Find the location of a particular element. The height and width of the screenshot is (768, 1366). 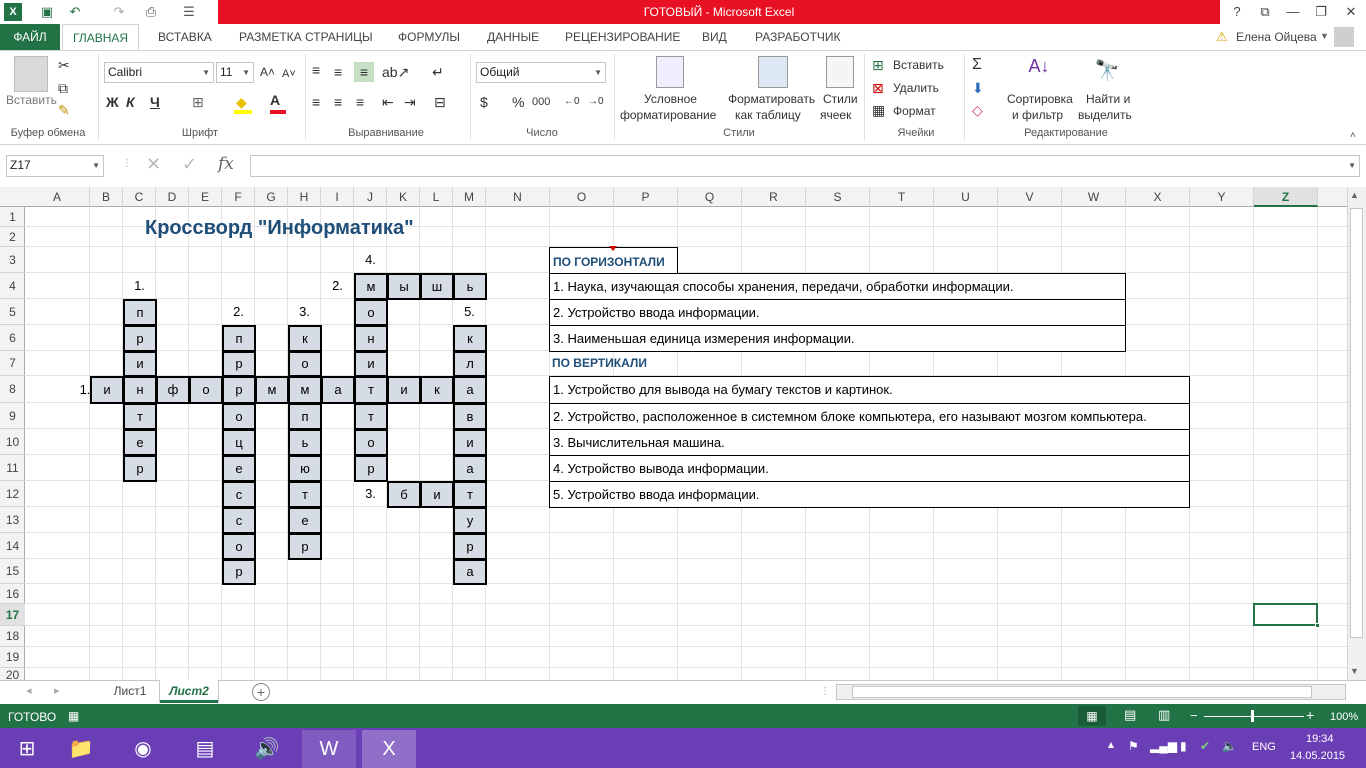

save-icon: ▣ is located at coordinates (47, 12).